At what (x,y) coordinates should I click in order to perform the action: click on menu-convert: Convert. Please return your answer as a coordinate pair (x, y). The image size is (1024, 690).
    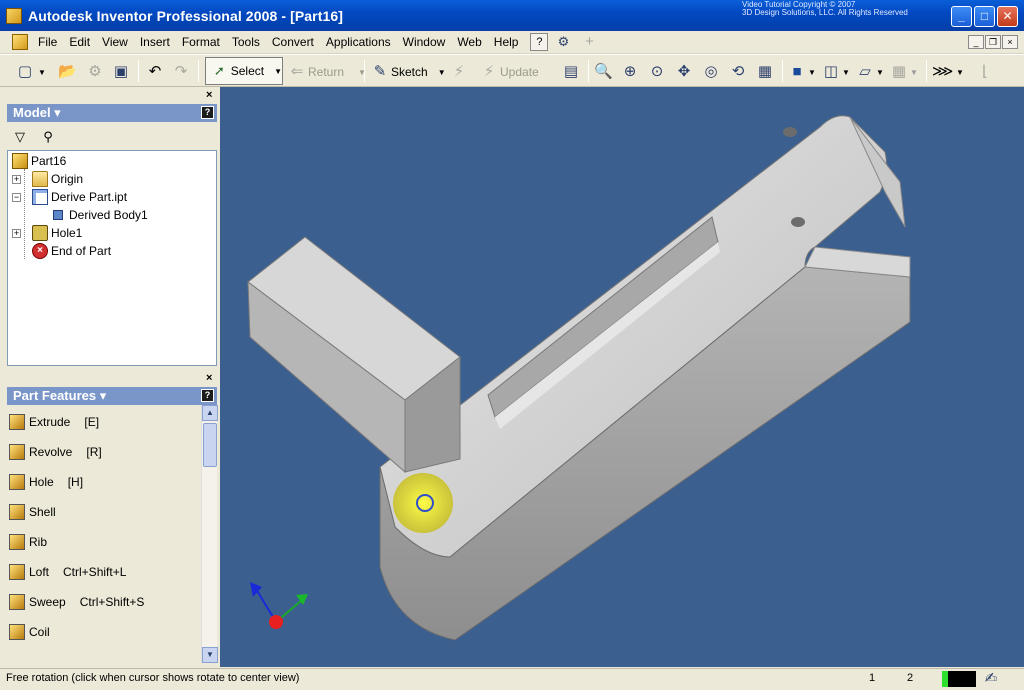
    Looking at the image, I should click on (293, 42).